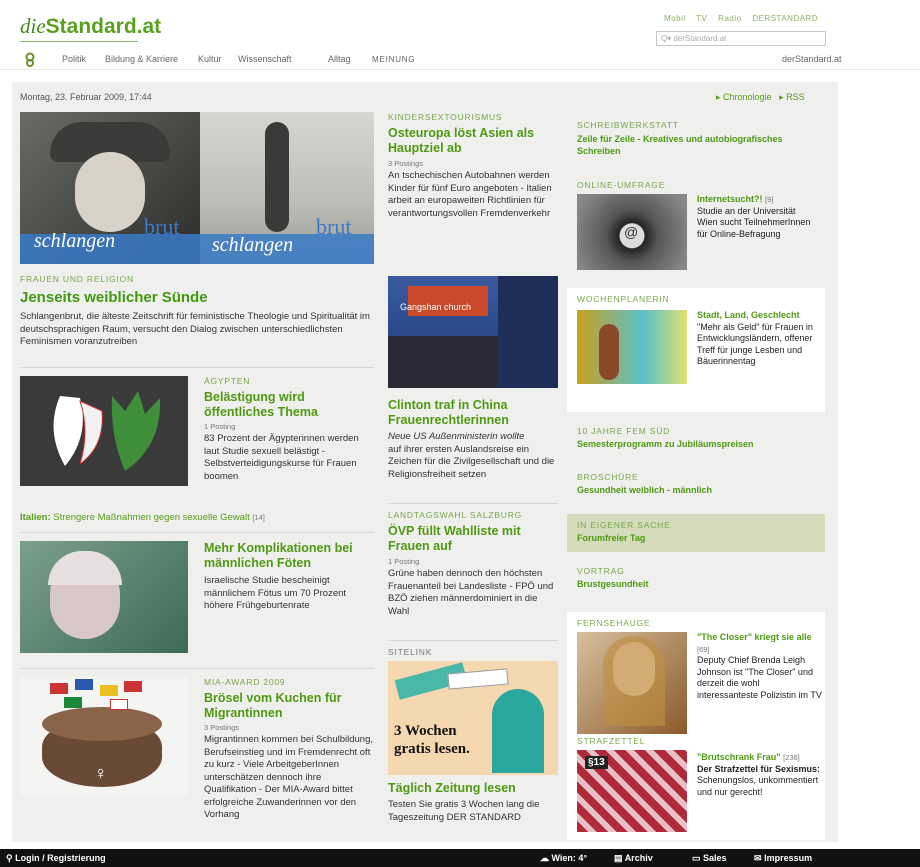 The width and height of the screenshot is (920, 867). What do you see at coordinates (77, 279) in the screenshot?
I see `feature-kicker: FRAUEN UND RELIGION` at bounding box center [77, 279].